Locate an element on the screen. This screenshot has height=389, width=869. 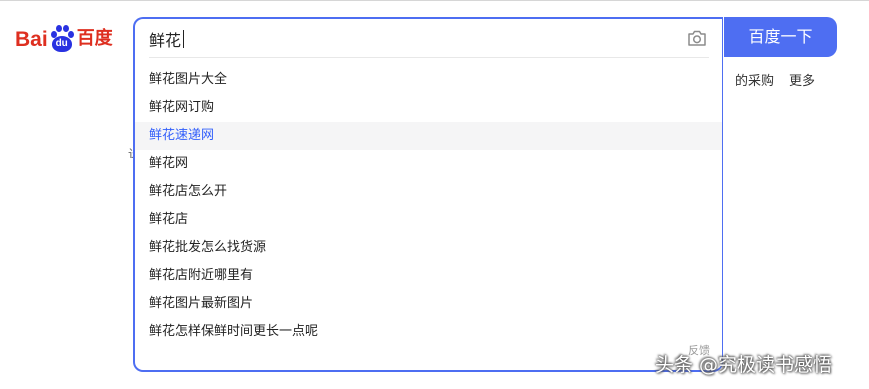
hidden-content-fragment: 设 is located at coordinates (130, 151).